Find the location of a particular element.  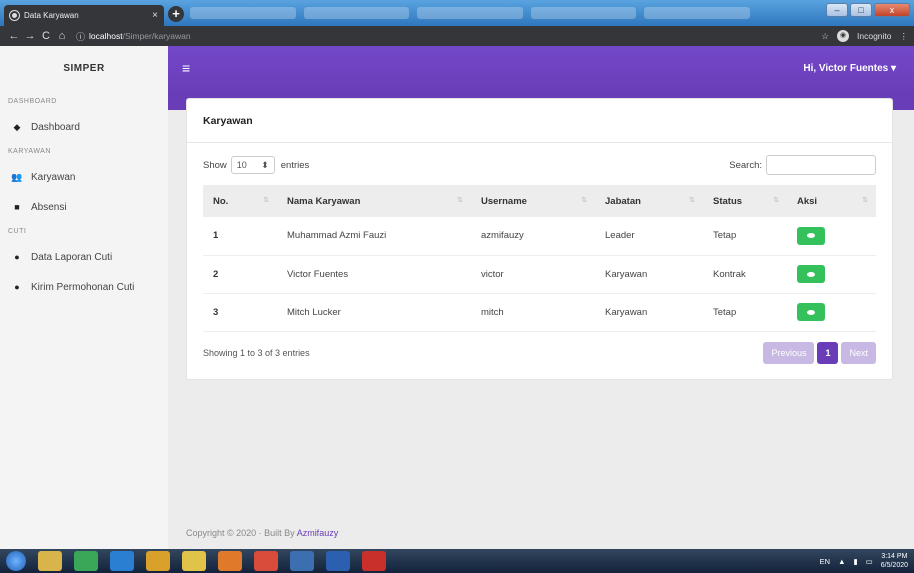

sidebar-item-absensi: ■ Absensi is located at coordinates (84, 207).